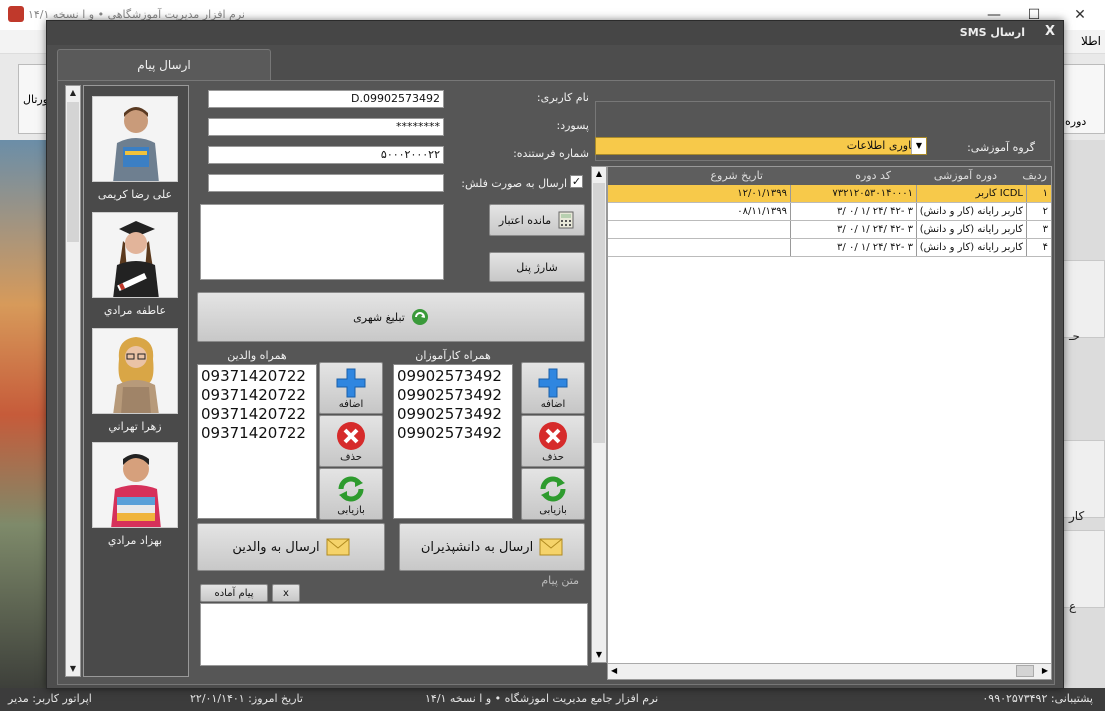 The image size is (1105, 711). I want to click on delete-student-number-button: حذف, so click(553, 441).